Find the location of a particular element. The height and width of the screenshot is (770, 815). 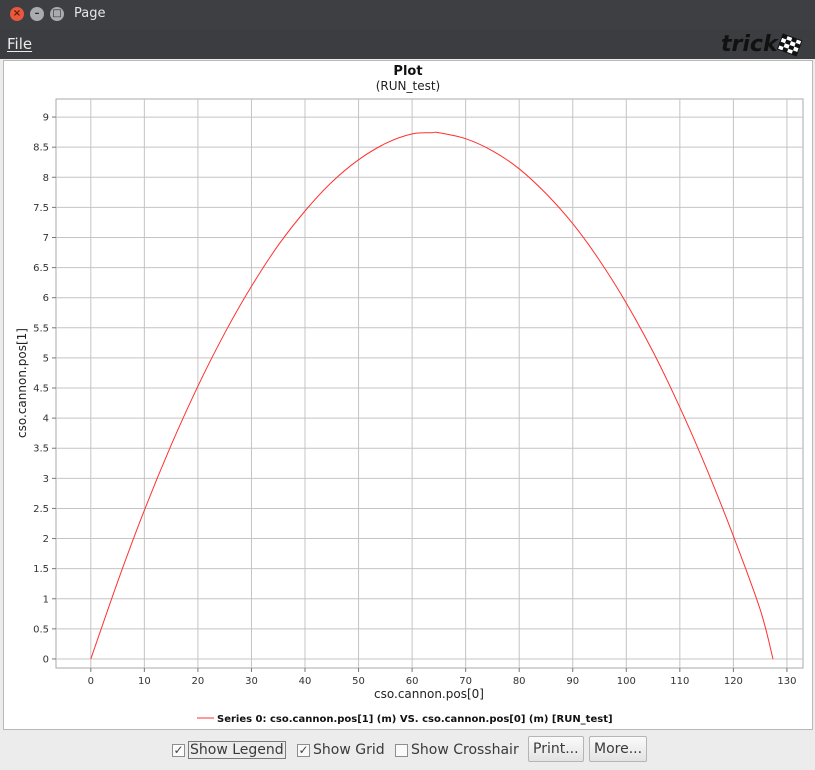

show-grid-label: Show Grid is located at coordinates (349, 750).